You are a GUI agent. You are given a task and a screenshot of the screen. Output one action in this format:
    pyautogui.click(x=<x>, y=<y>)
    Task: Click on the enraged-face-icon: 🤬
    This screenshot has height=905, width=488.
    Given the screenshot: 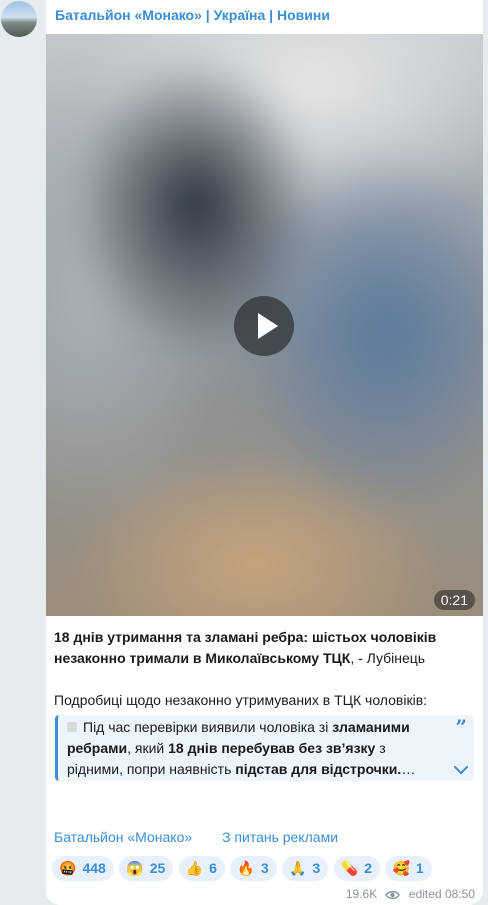 What is the action you would take?
    pyautogui.click(x=68, y=868)
    